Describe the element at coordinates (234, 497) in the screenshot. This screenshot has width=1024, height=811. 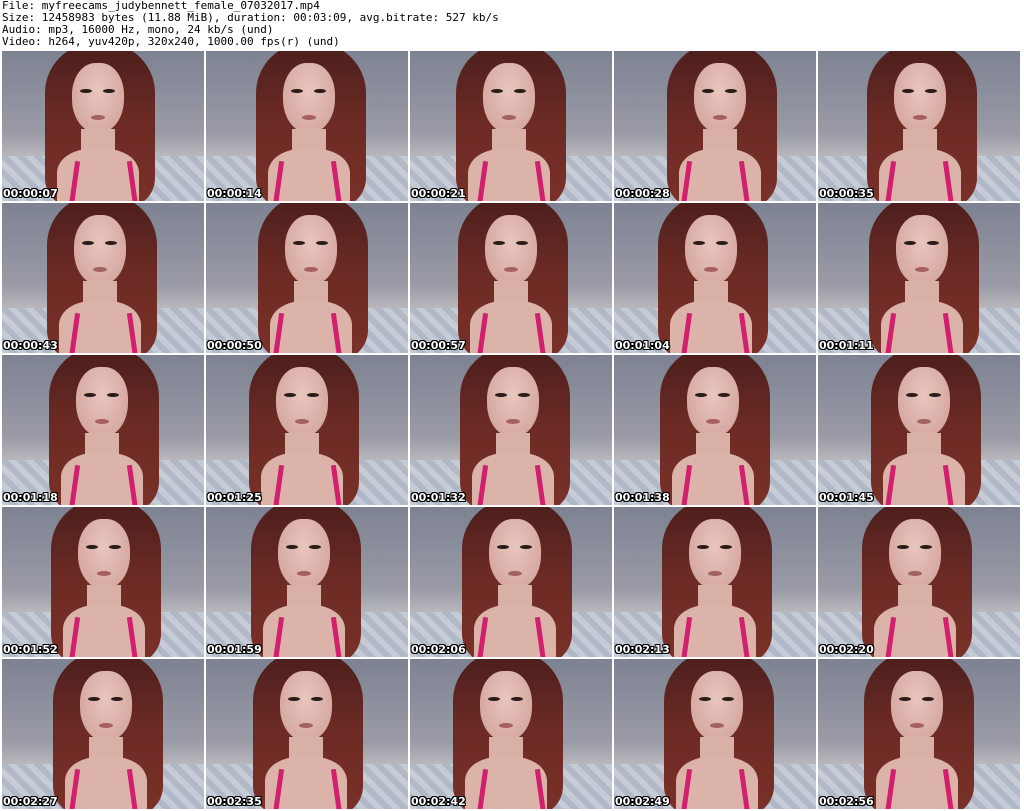
I see `frame-timestamp: 00:01:25` at that location.